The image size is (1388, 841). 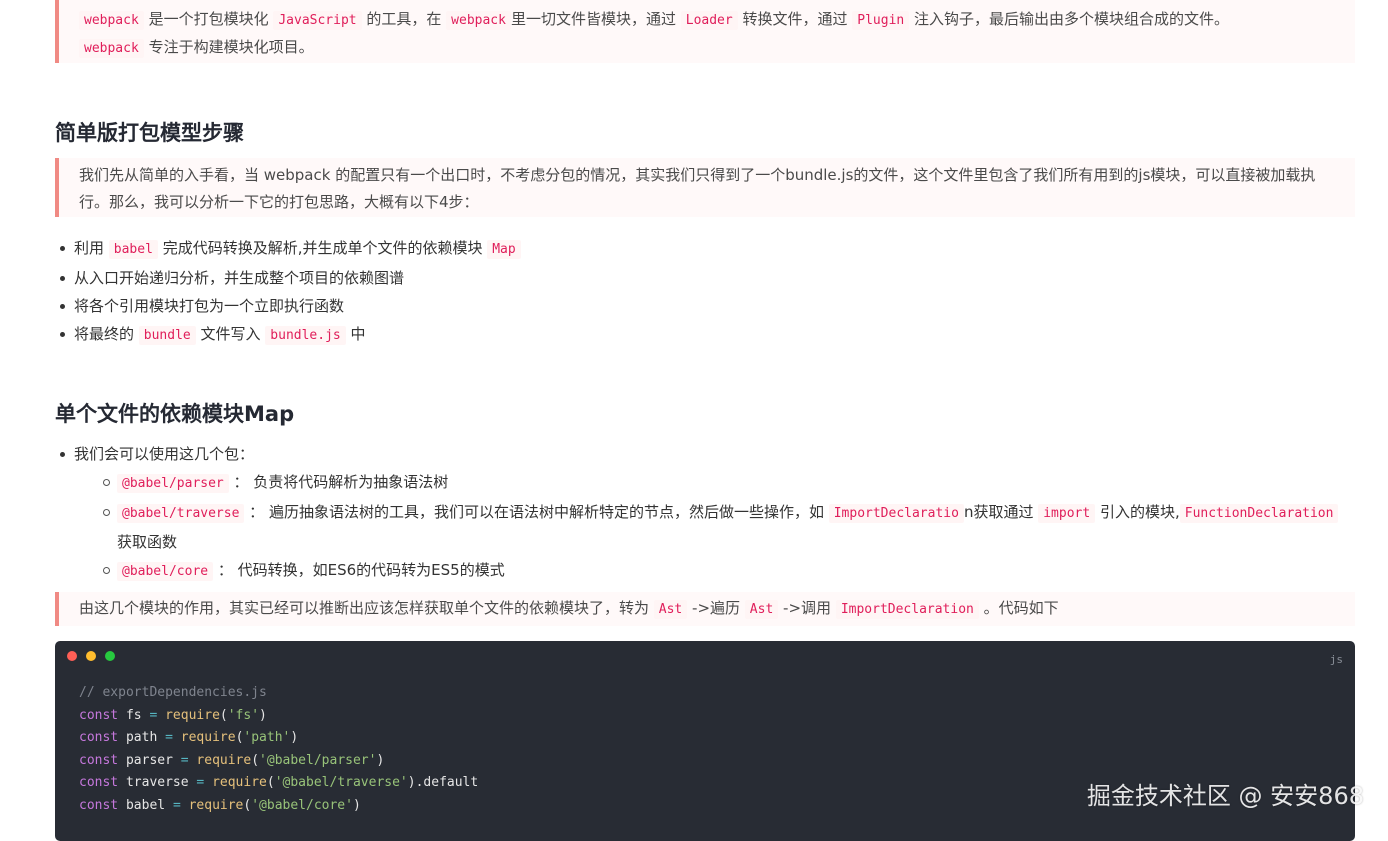 What do you see at coordinates (705, 335) in the screenshot?
I see `list-item: 将最终的 bundle 文件写入 bundle.js 中` at bounding box center [705, 335].